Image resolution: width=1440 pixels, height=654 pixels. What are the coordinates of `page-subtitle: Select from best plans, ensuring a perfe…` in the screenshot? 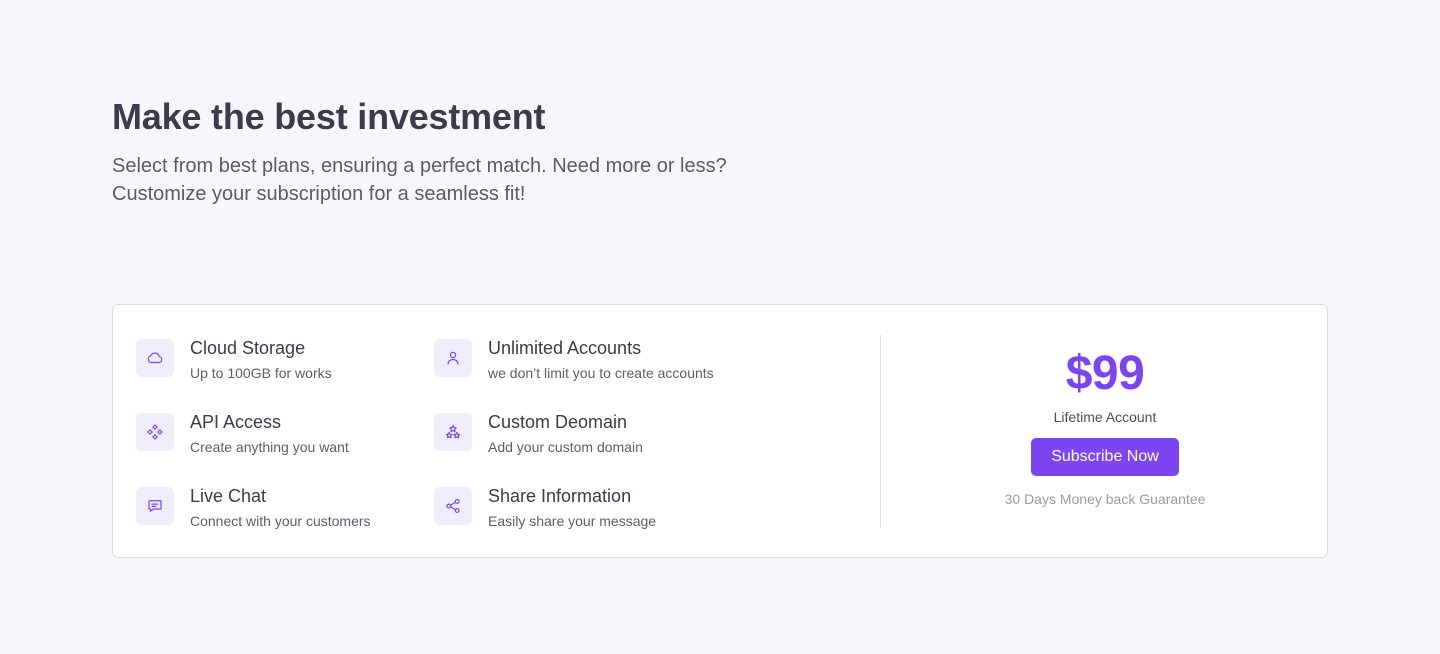 It's located at (452, 180).